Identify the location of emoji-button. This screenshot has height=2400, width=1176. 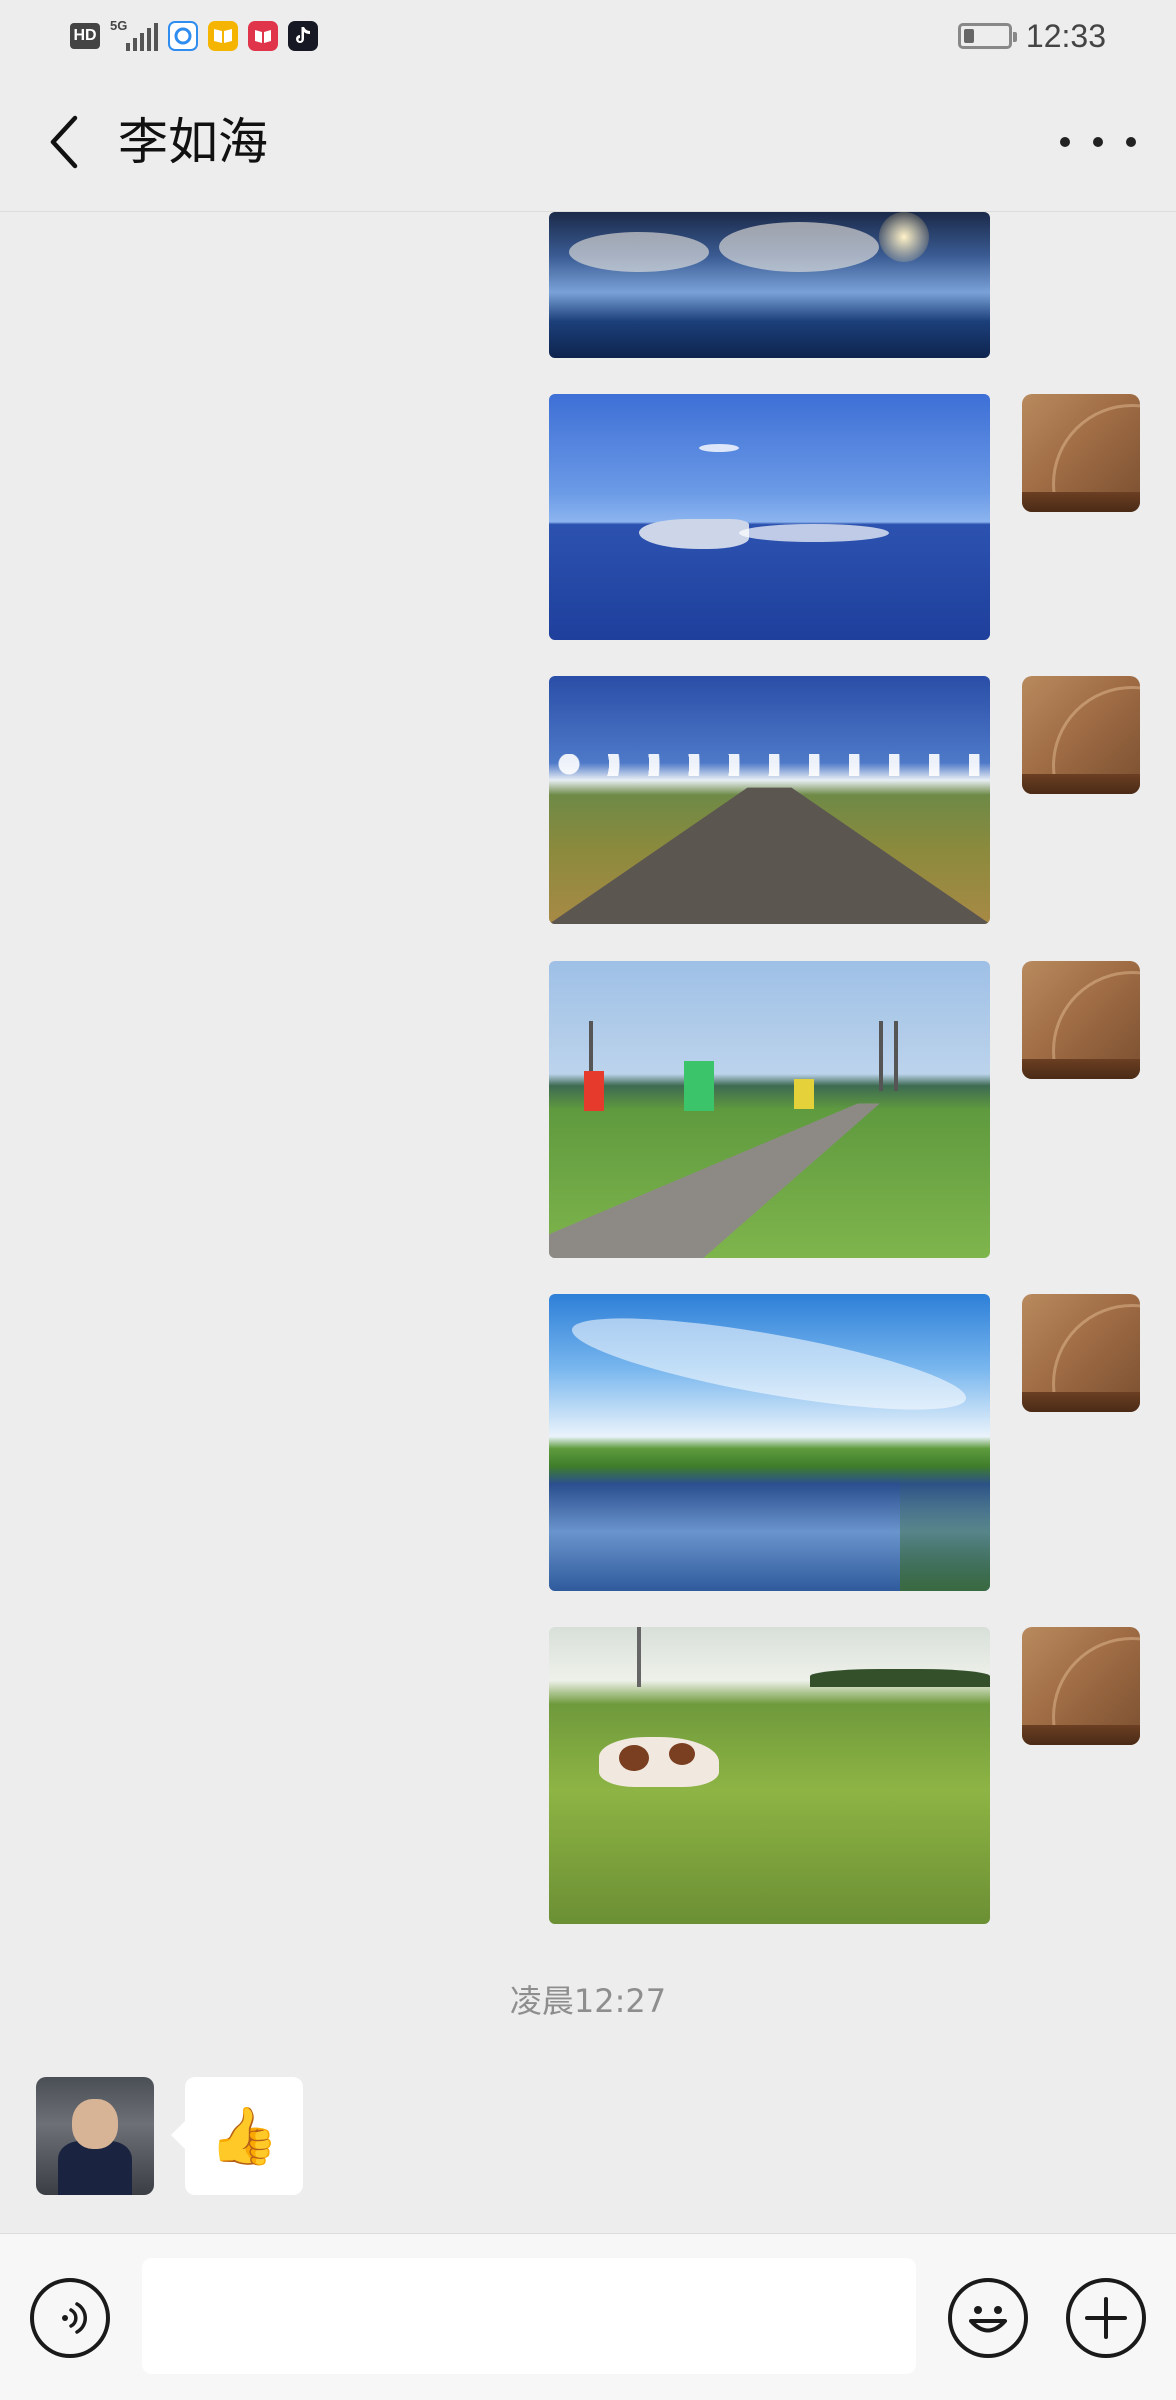
(988, 2318).